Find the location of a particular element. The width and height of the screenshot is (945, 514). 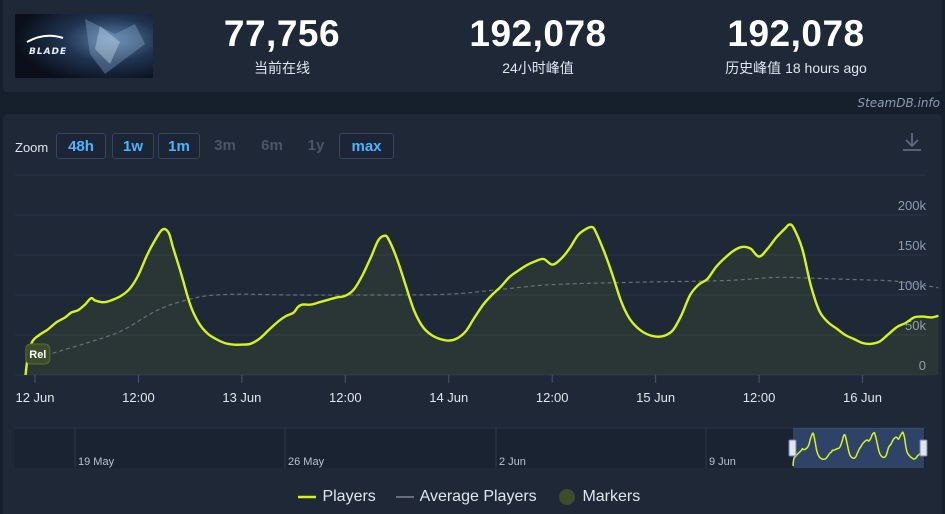

navigator-date-label: 26 May is located at coordinates (306, 462).